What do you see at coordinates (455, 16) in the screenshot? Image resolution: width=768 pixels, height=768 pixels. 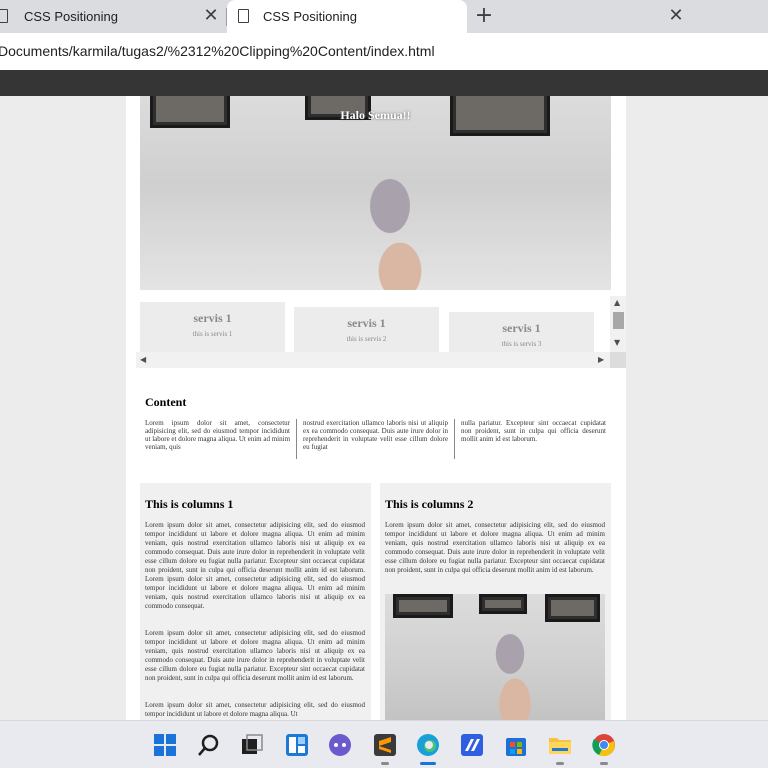 I see `browser-tab-2: CSS Positioning ✕` at bounding box center [455, 16].